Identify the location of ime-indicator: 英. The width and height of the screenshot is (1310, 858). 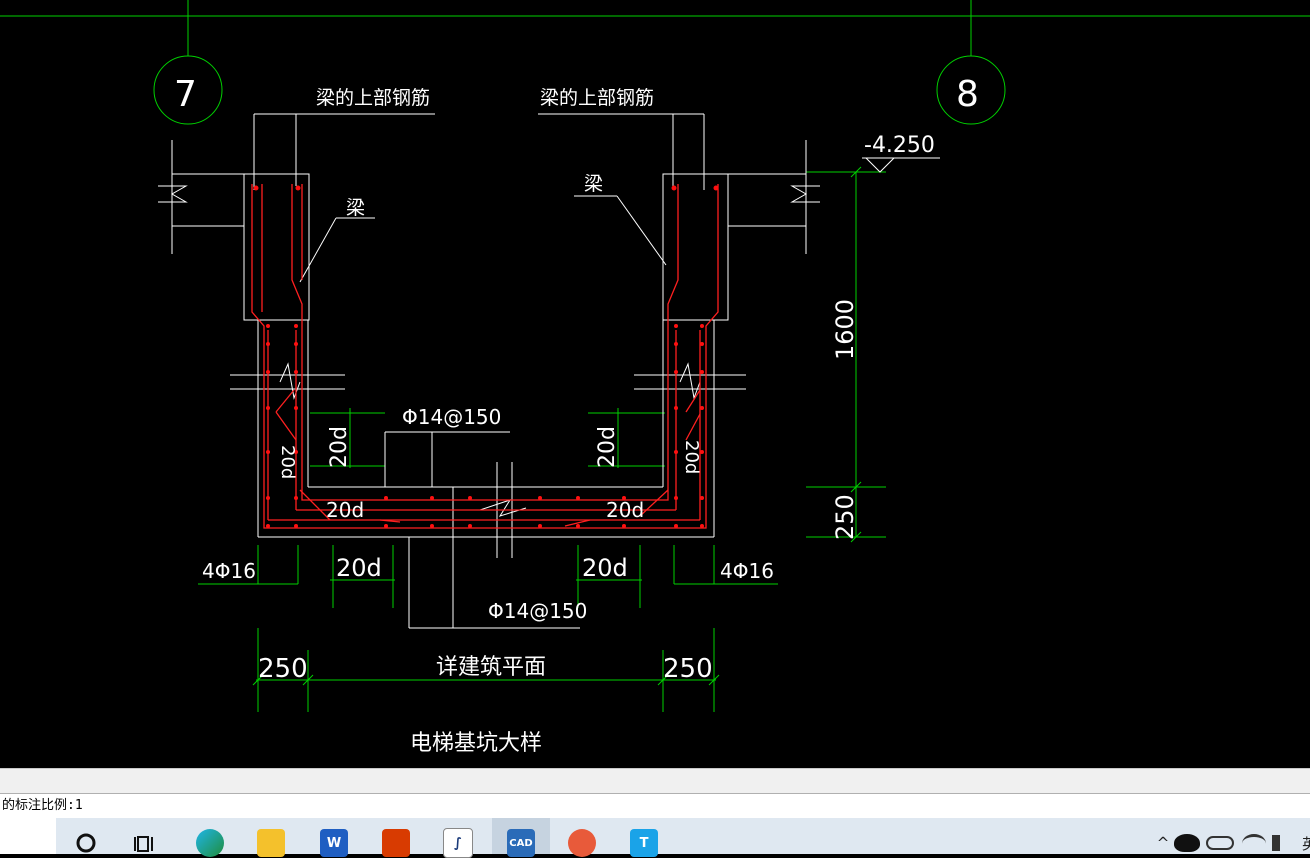
(1306, 843).